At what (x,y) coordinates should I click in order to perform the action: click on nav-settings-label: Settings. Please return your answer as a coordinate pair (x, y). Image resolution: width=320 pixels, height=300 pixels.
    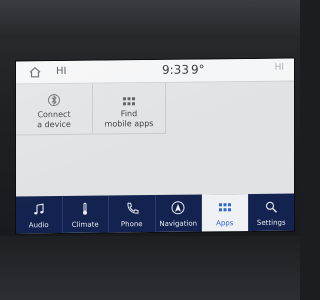
    Looking at the image, I should click on (271, 222).